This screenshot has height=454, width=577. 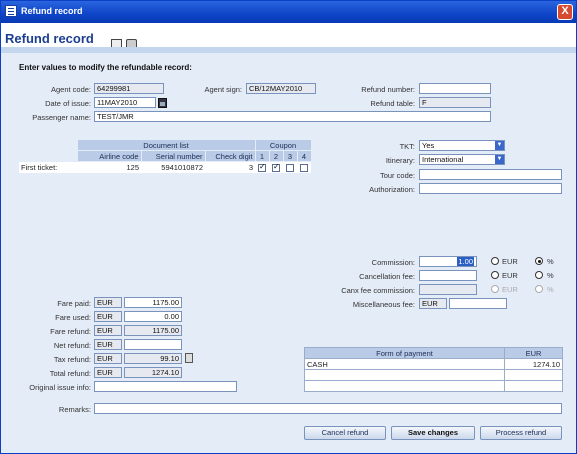 What do you see at coordinates (108, 344) in the screenshot?
I see `net-refund-currency: EUR` at bounding box center [108, 344].